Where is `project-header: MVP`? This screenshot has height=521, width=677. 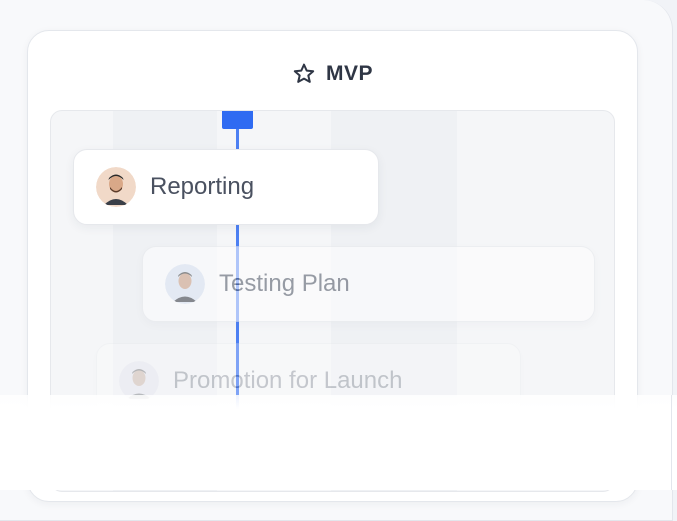
project-header: MVP is located at coordinates (332, 74).